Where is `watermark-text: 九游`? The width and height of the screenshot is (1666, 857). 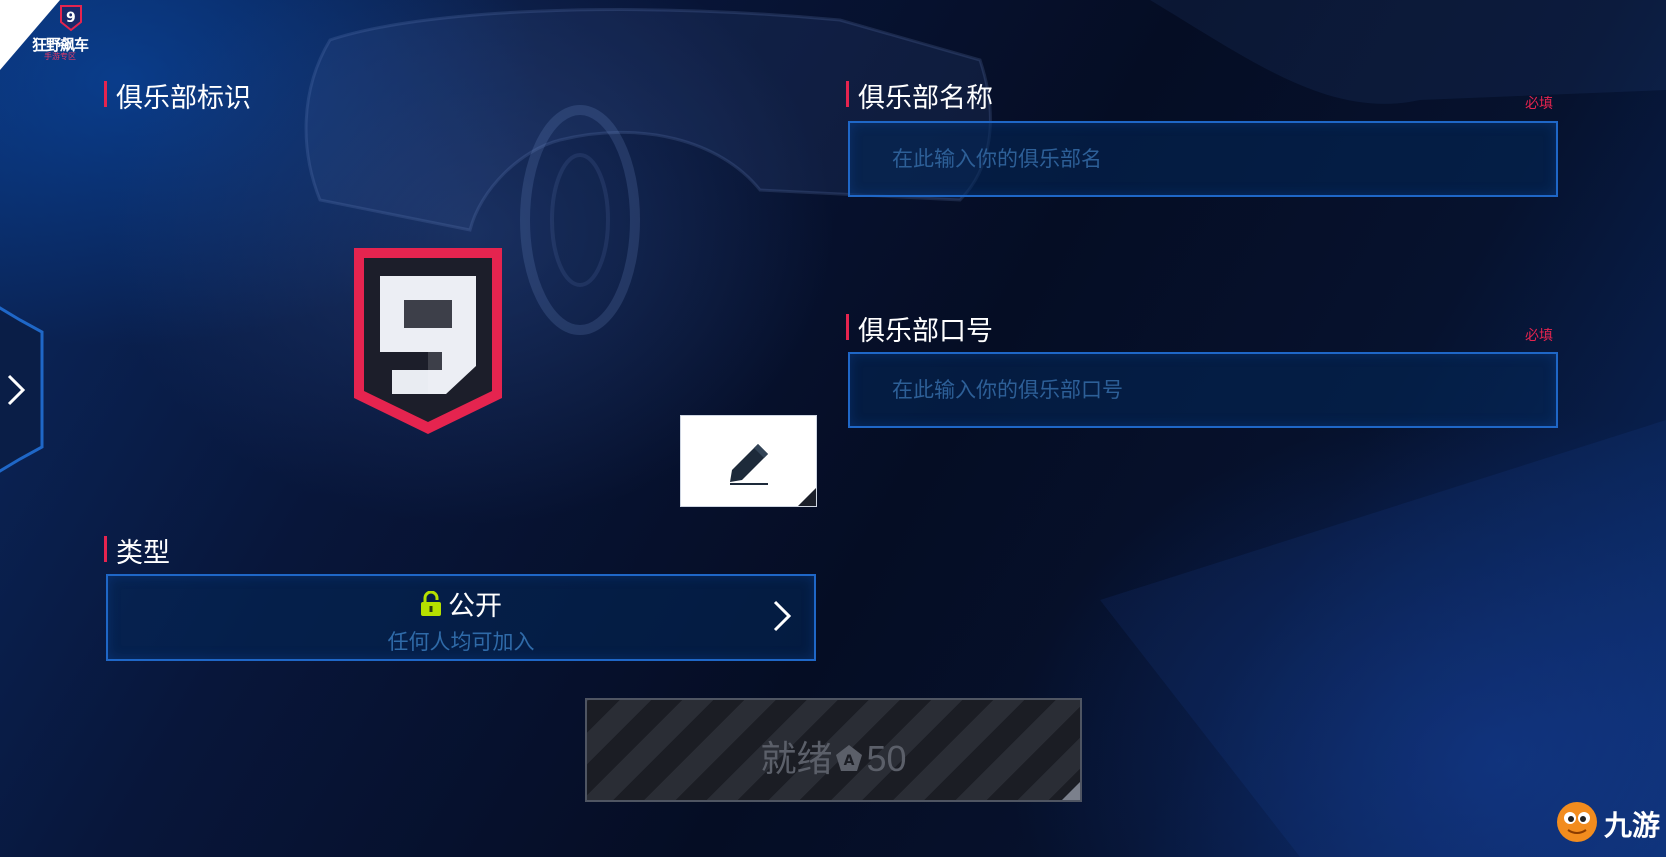 watermark-text: 九游 is located at coordinates (1632, 825).